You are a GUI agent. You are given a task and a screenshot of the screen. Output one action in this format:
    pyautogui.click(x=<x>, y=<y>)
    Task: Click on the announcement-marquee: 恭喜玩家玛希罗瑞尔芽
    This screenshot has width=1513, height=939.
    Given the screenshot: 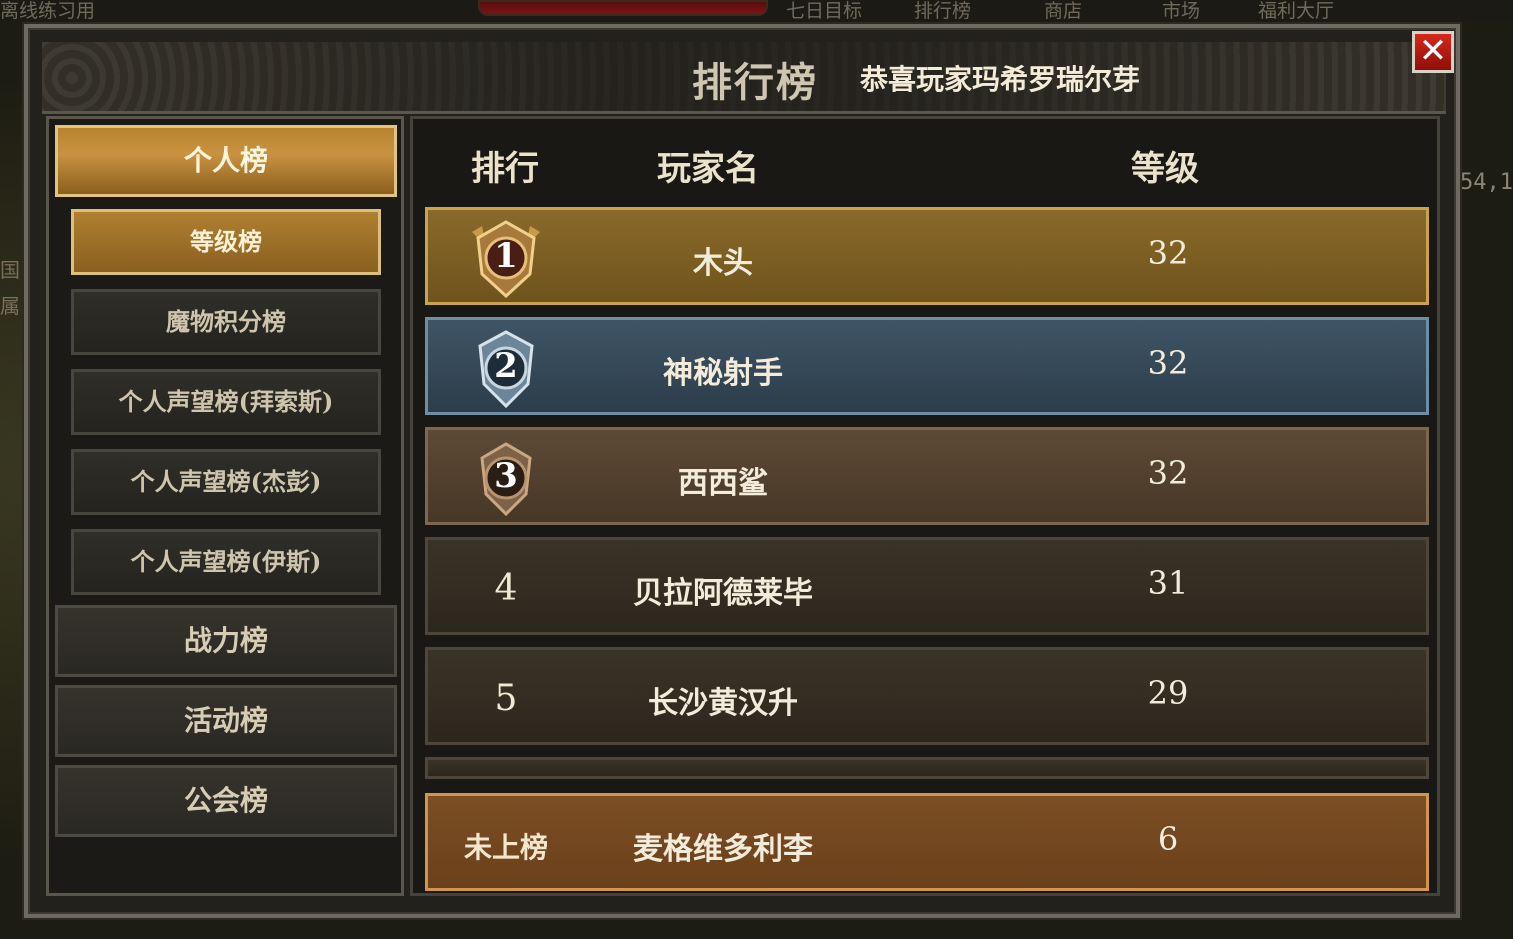 What is the action you would take?
    pyautogui.click(x=1000, y=79)
    